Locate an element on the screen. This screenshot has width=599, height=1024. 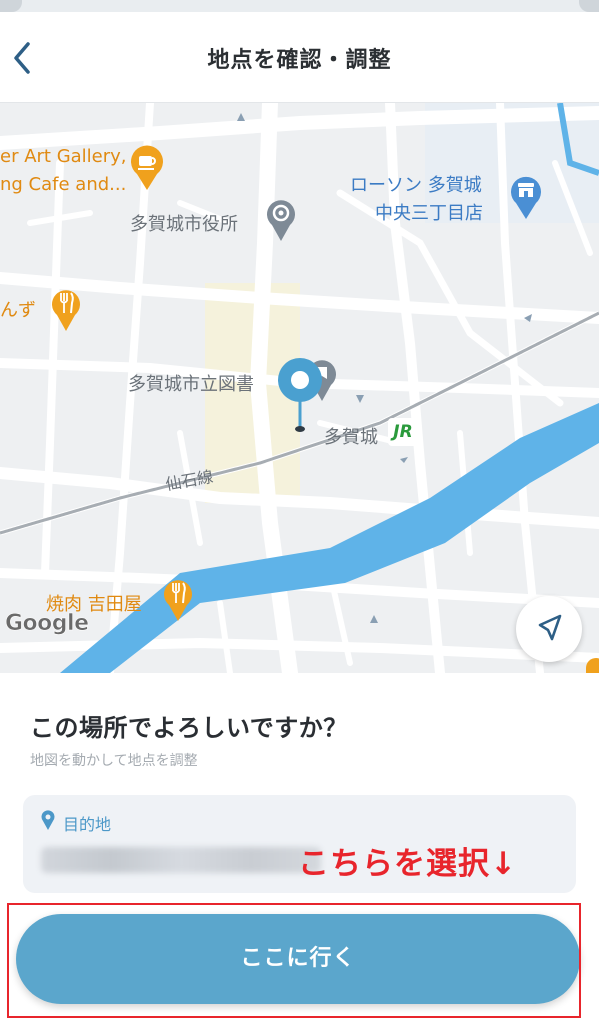
location-pin-icon is located at coordinates (48, 820).